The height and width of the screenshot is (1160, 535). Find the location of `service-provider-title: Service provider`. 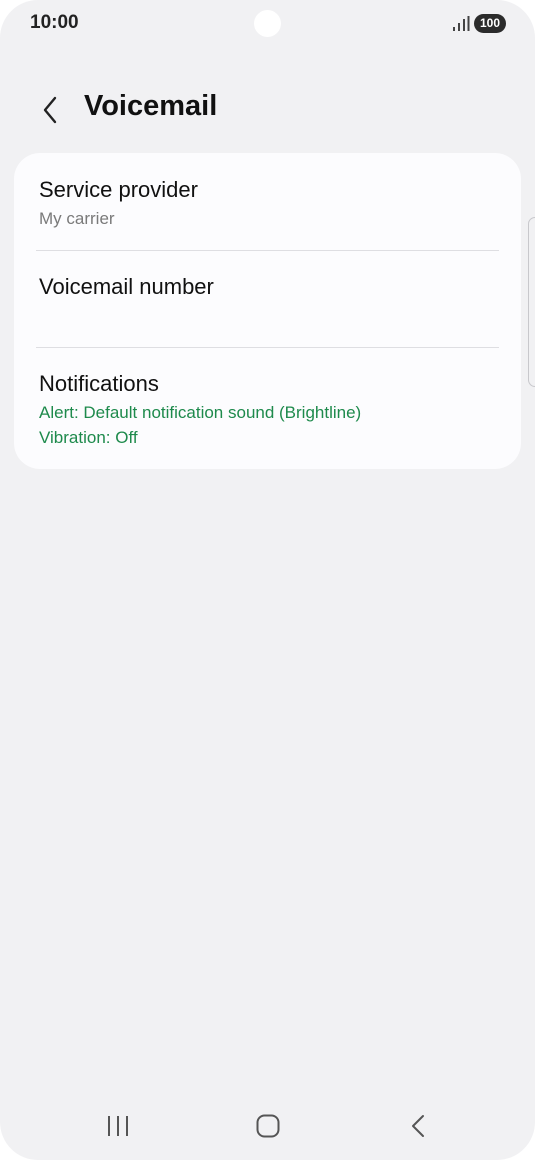

service-provider-title: Service provider is located at coordinates (118, 189).